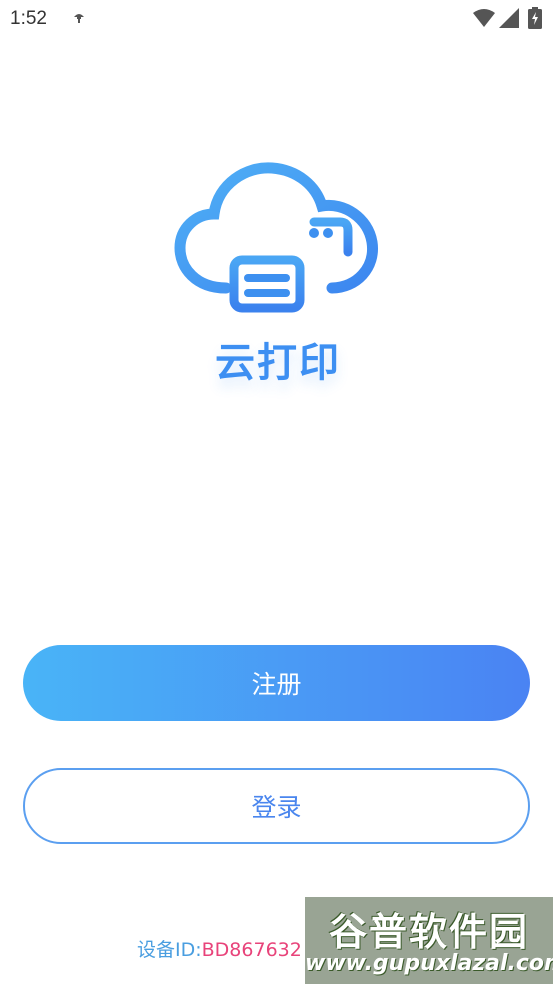 The width and height of the screenshot is (553, 984). Describe the element at coordinates (278, 363) in the screenshot. I see `app-name: 云打印` at that location.